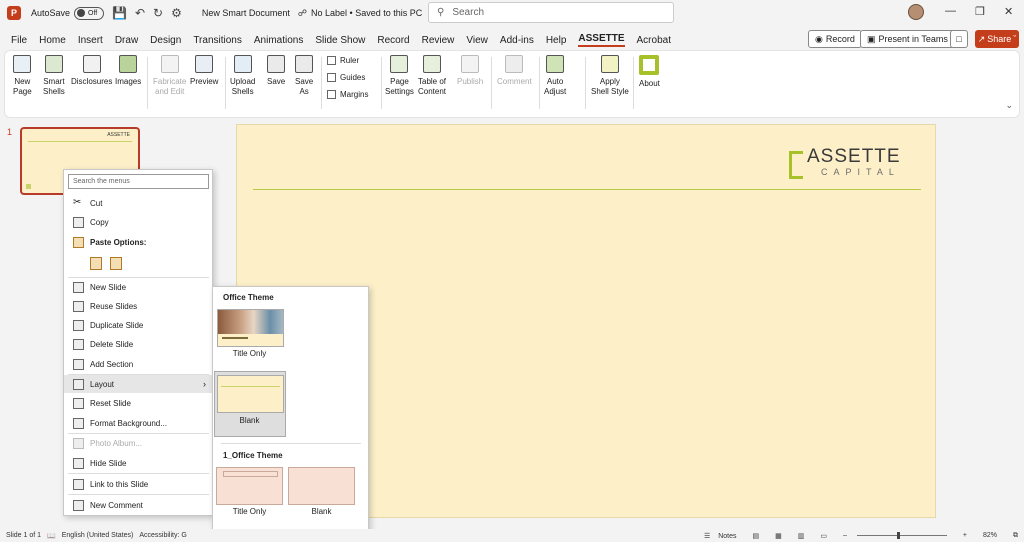 The width and height of the screenshot is (1024, 542). I want to click on present-label: Present in Teams, so click(913, 39).